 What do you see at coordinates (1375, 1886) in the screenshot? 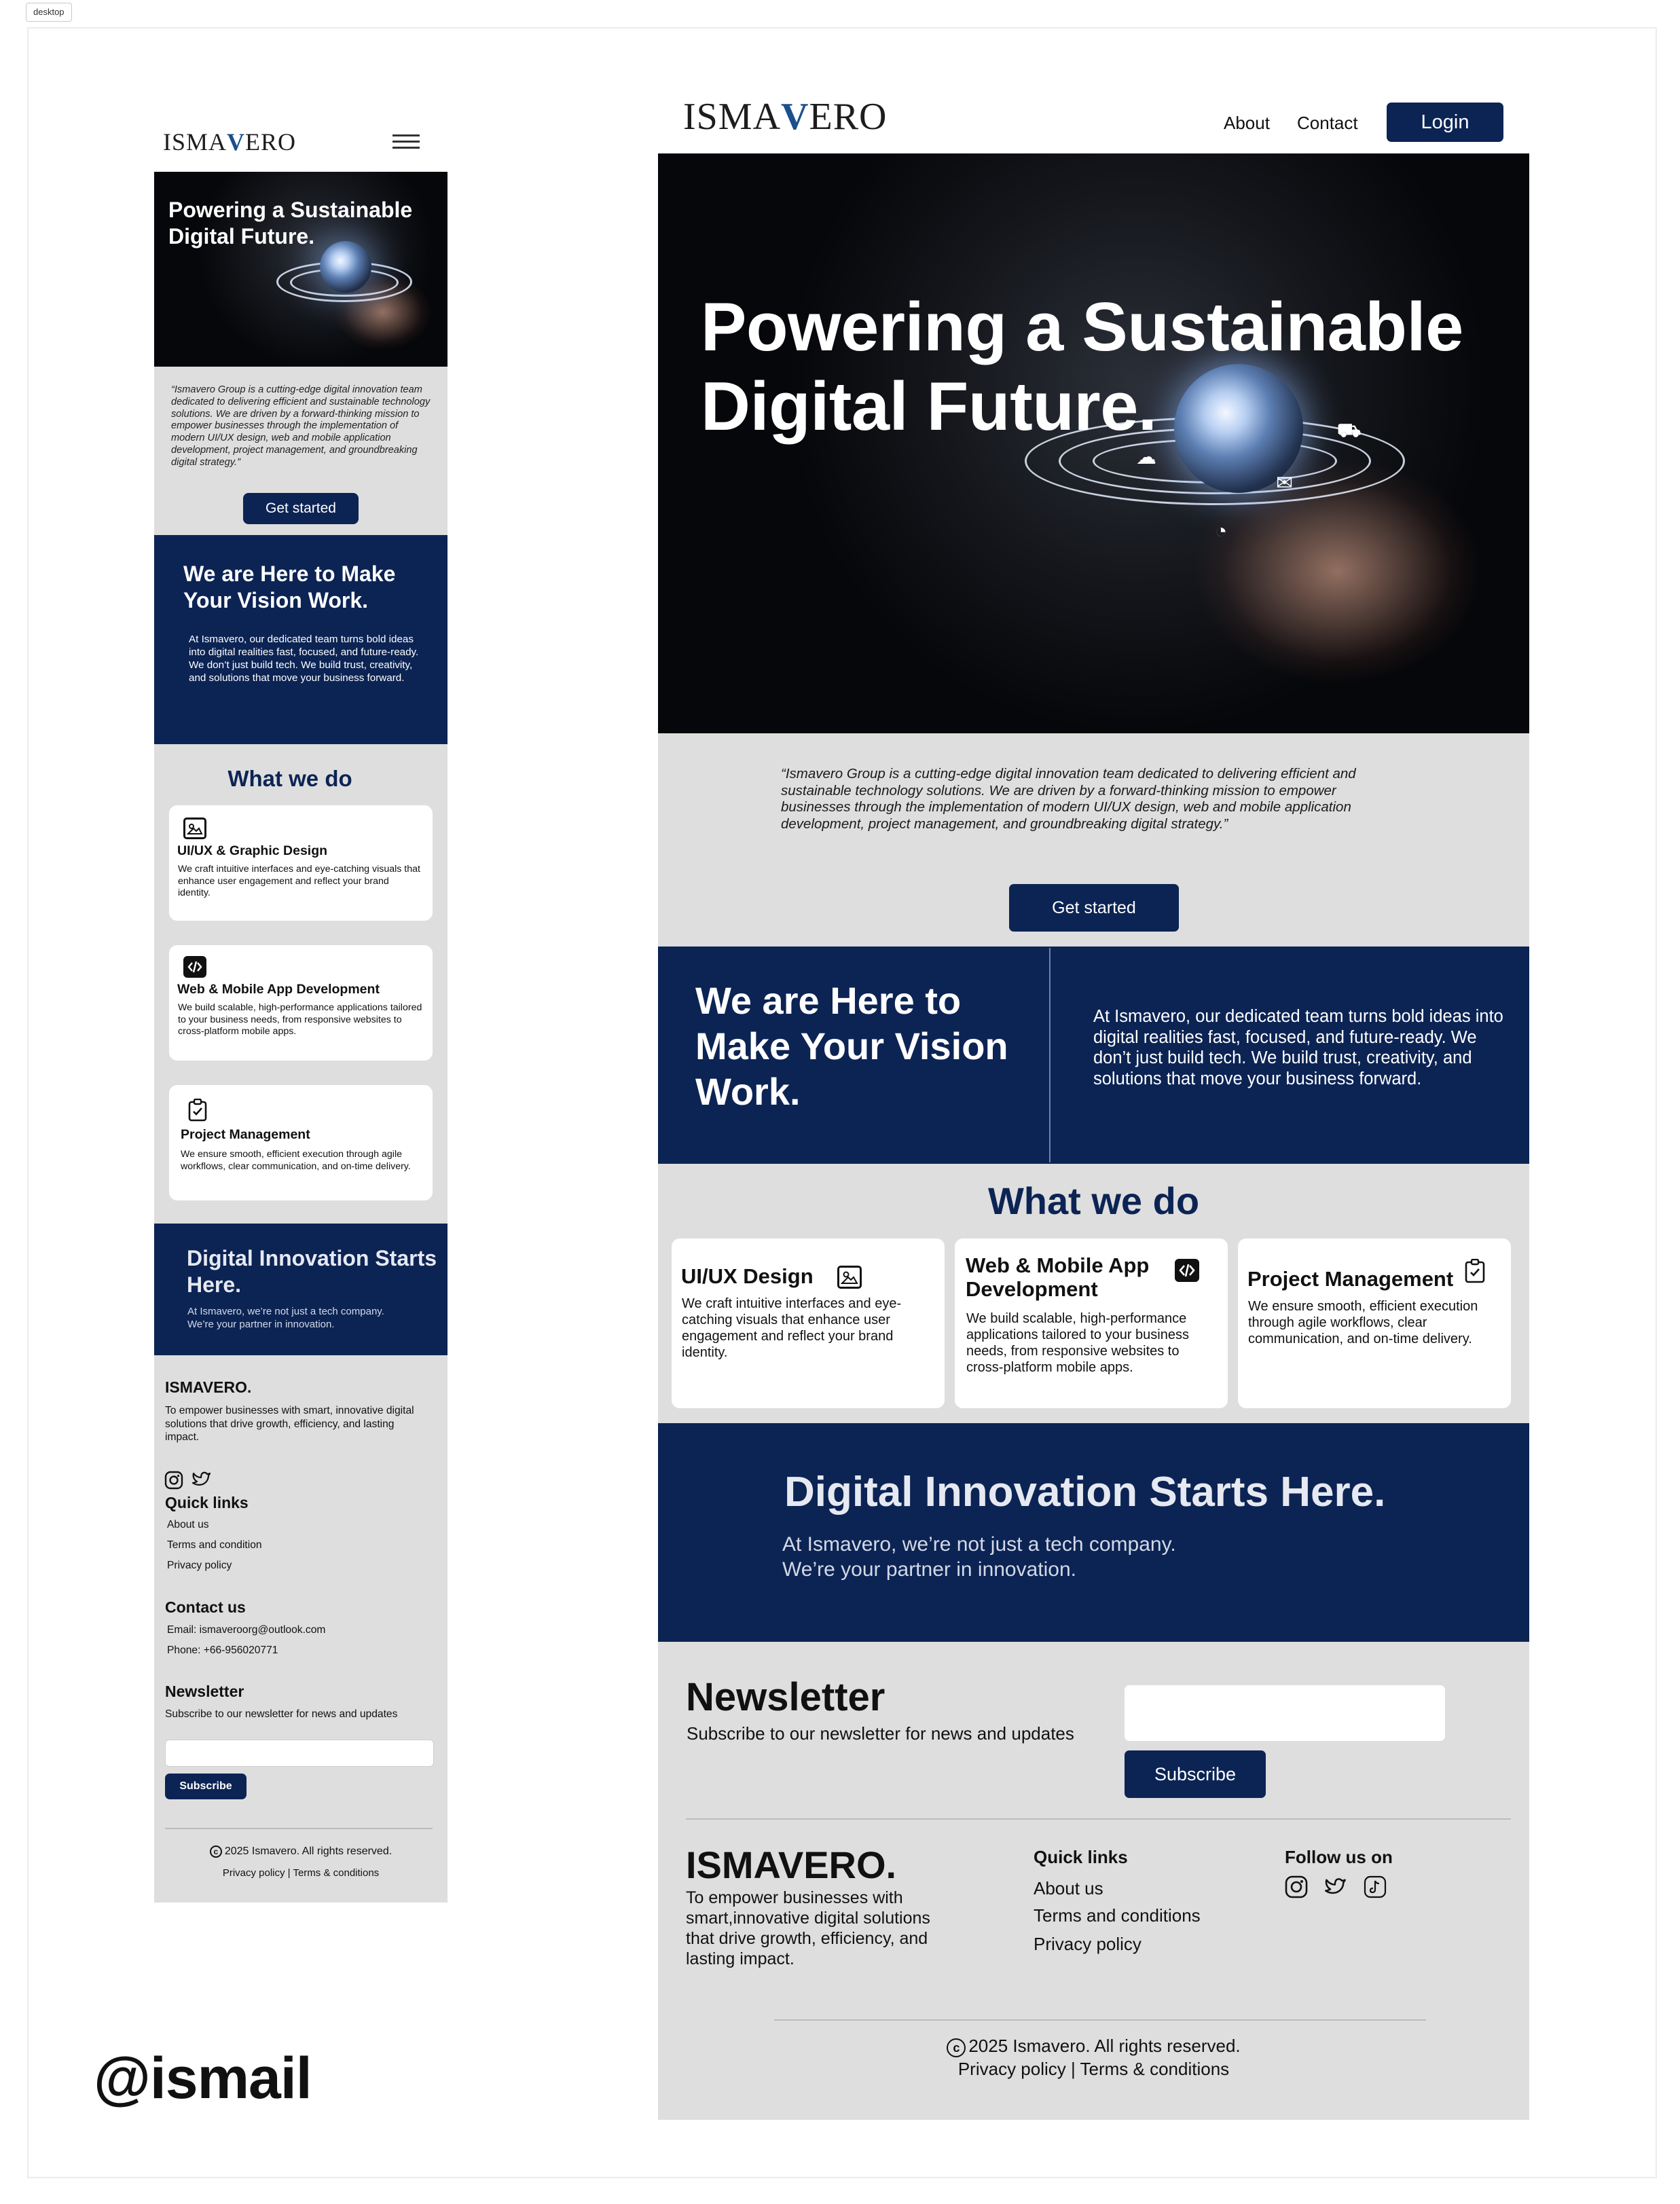
I see `tiktok-icon` at bounding box center [1375, 1886].